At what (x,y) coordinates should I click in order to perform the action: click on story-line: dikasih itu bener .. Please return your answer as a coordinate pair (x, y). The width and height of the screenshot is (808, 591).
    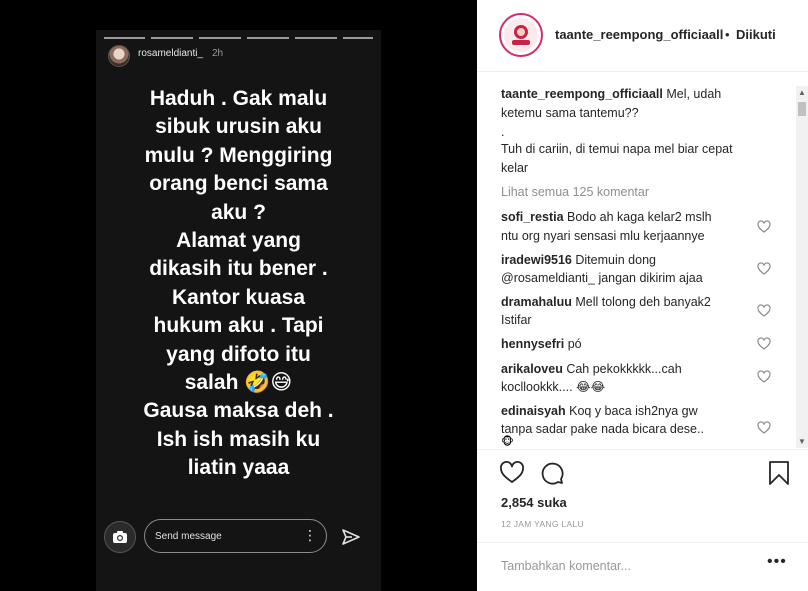
    Looking at the image, I should click on (238, 269).